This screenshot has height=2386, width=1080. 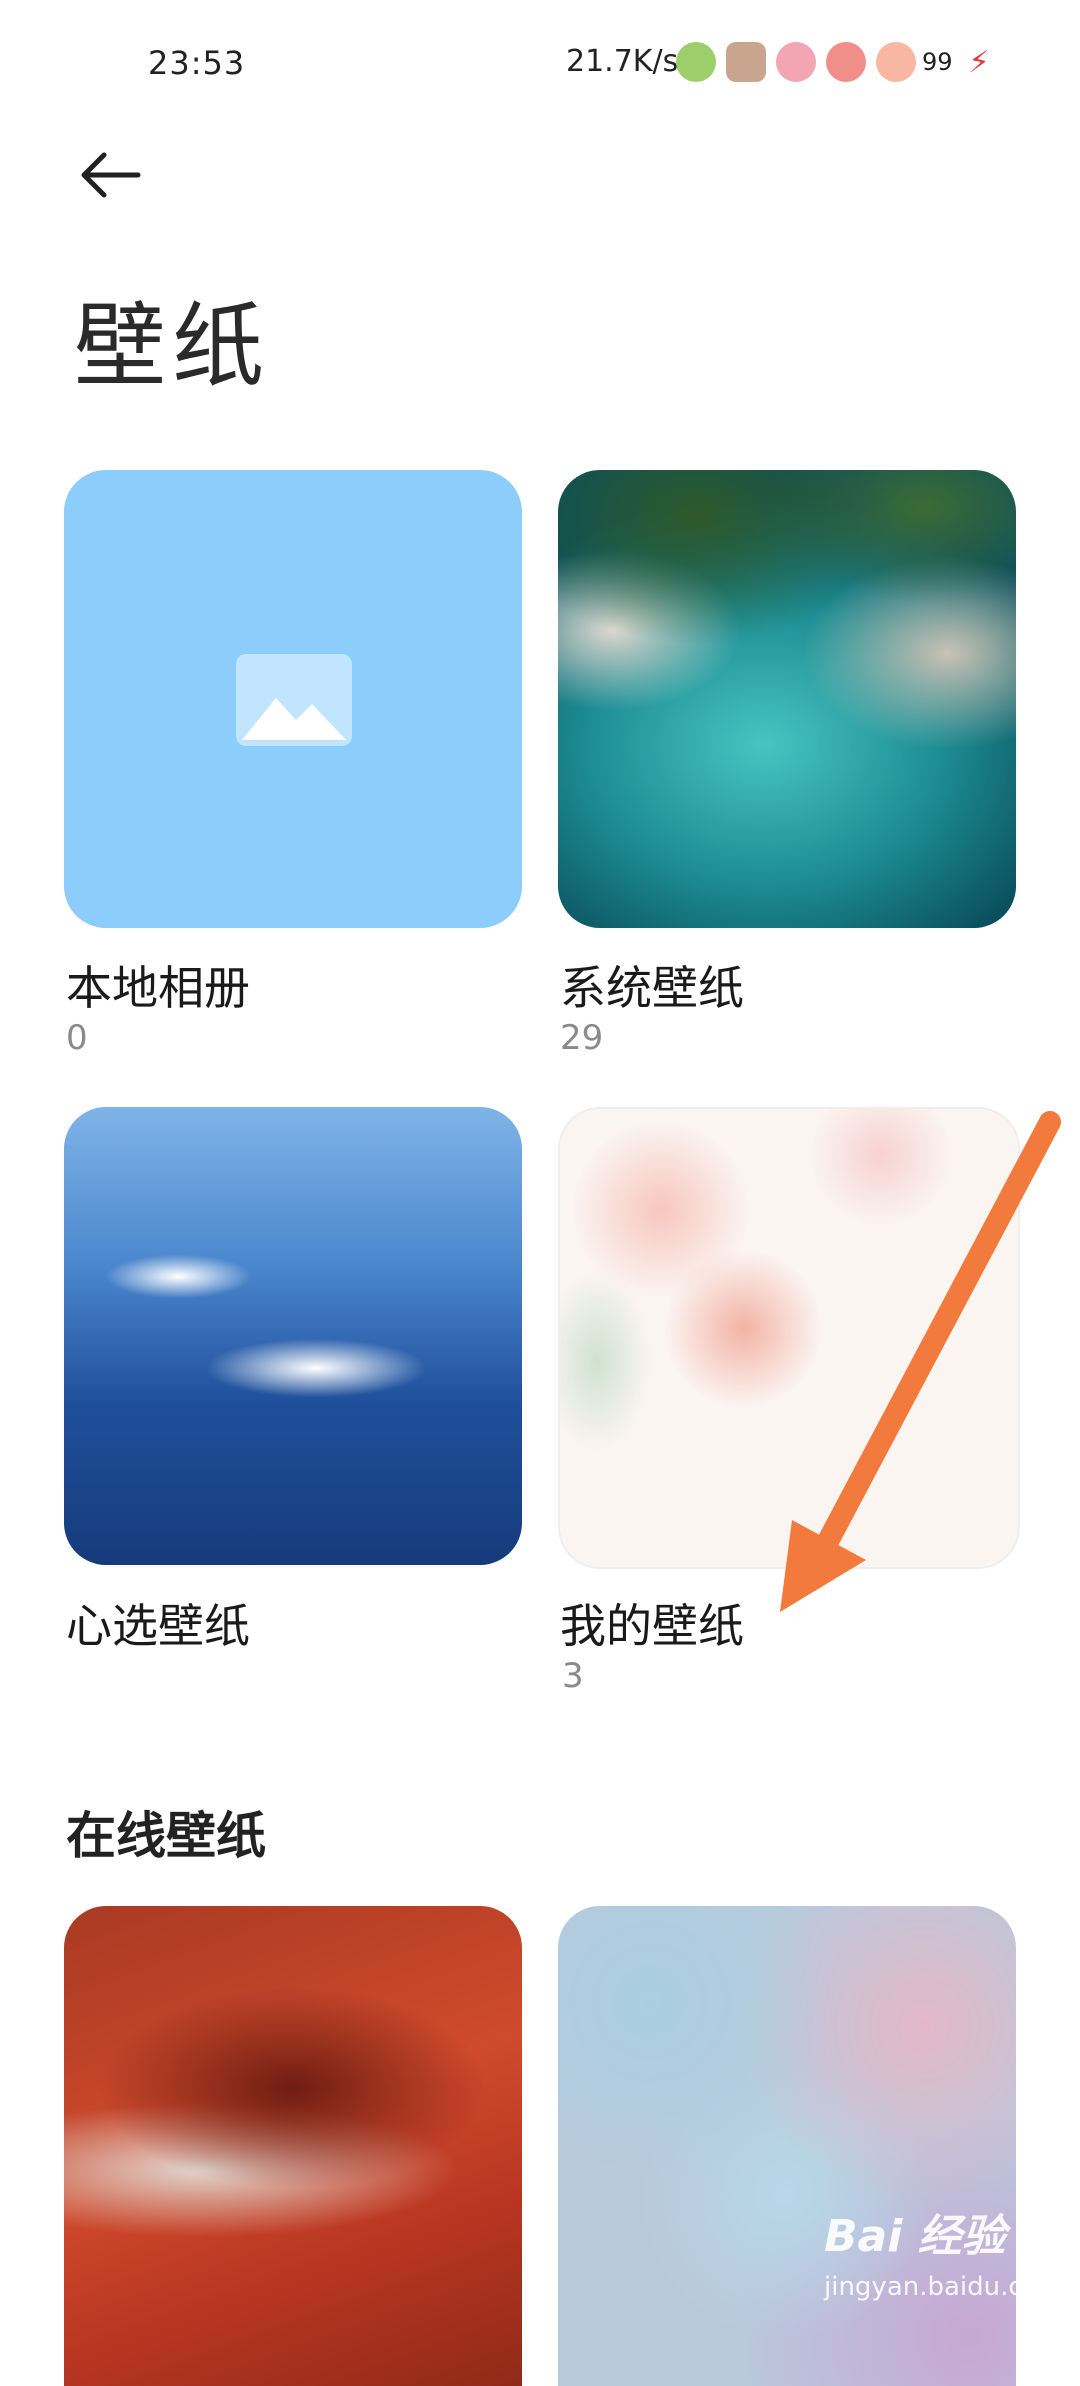 I want to click on watermark: Bai 经验 jingyan.baidu.com, so click(x=944, y=2260).